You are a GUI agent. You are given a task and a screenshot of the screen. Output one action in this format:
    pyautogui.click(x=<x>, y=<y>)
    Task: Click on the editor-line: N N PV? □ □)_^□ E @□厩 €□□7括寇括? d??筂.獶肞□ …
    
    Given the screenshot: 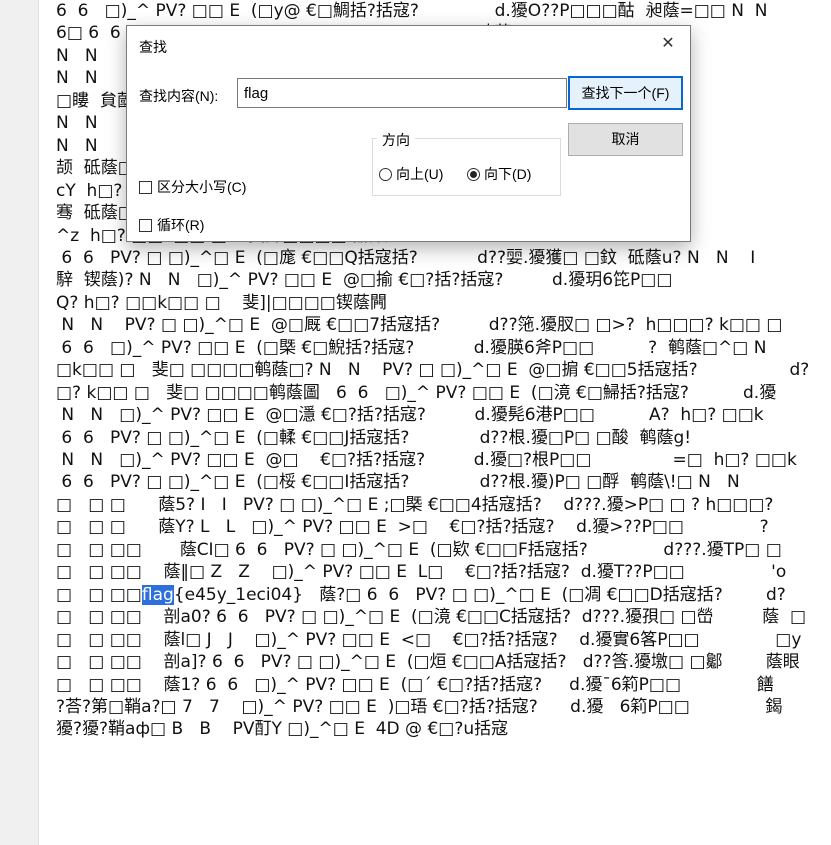 What is the action you would take?
    pyautogui.click(x=419, y=325)
    